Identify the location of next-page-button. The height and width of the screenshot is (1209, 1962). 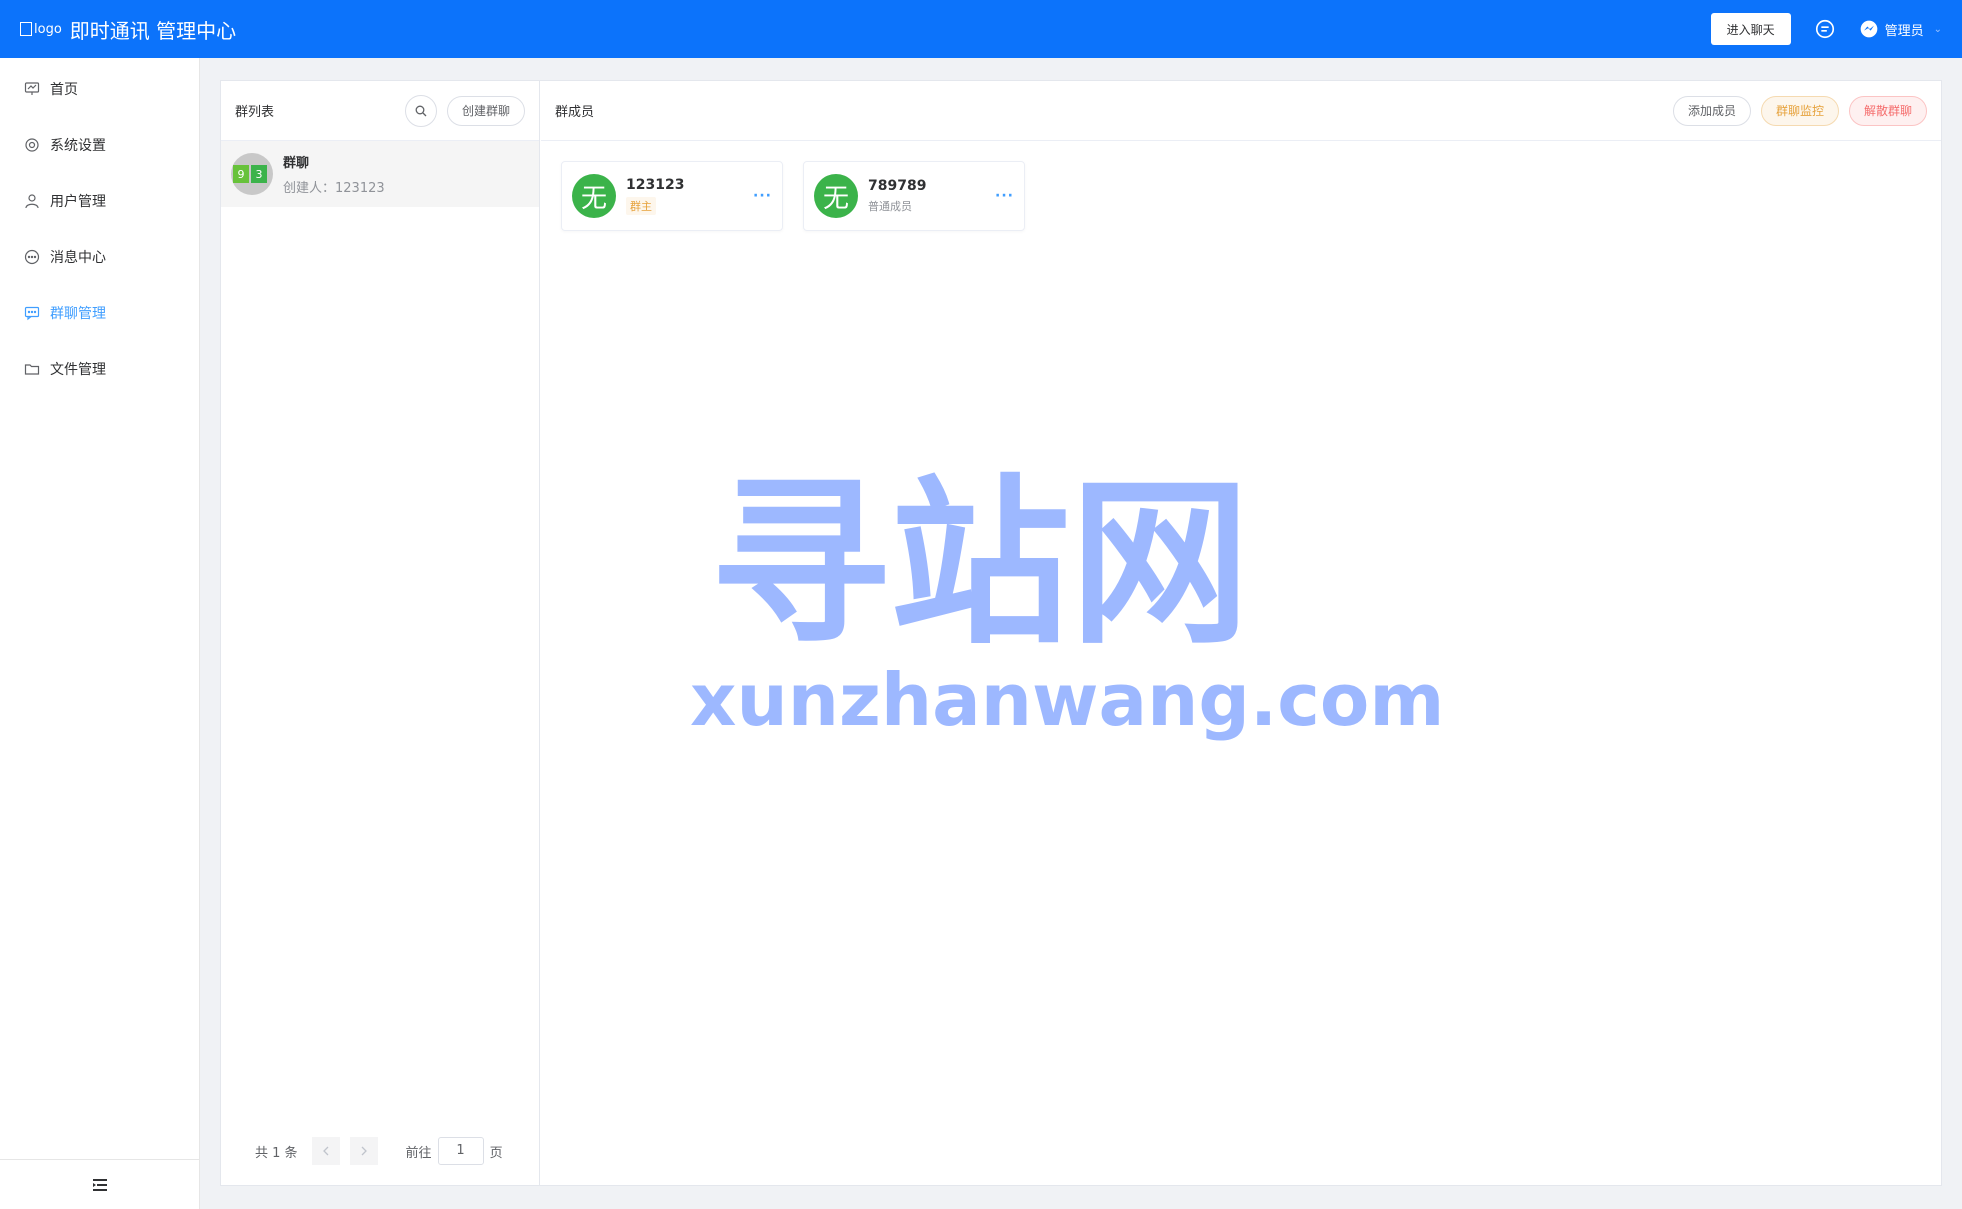
(363, 1151).